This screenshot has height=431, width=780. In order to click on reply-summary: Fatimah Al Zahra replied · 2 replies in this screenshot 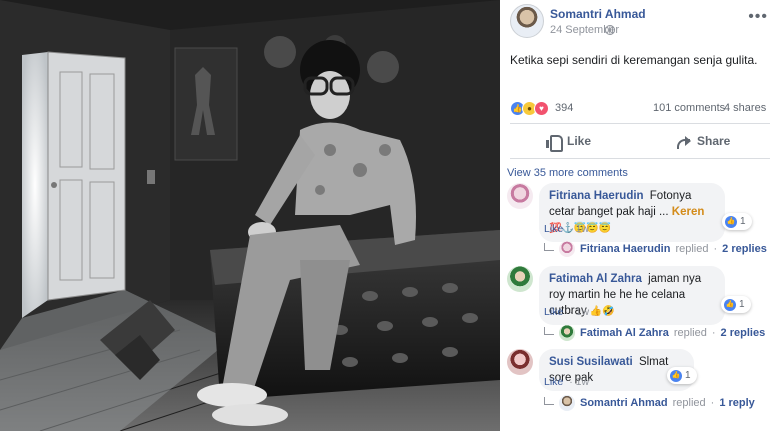, I will do `click(654, 333)`.